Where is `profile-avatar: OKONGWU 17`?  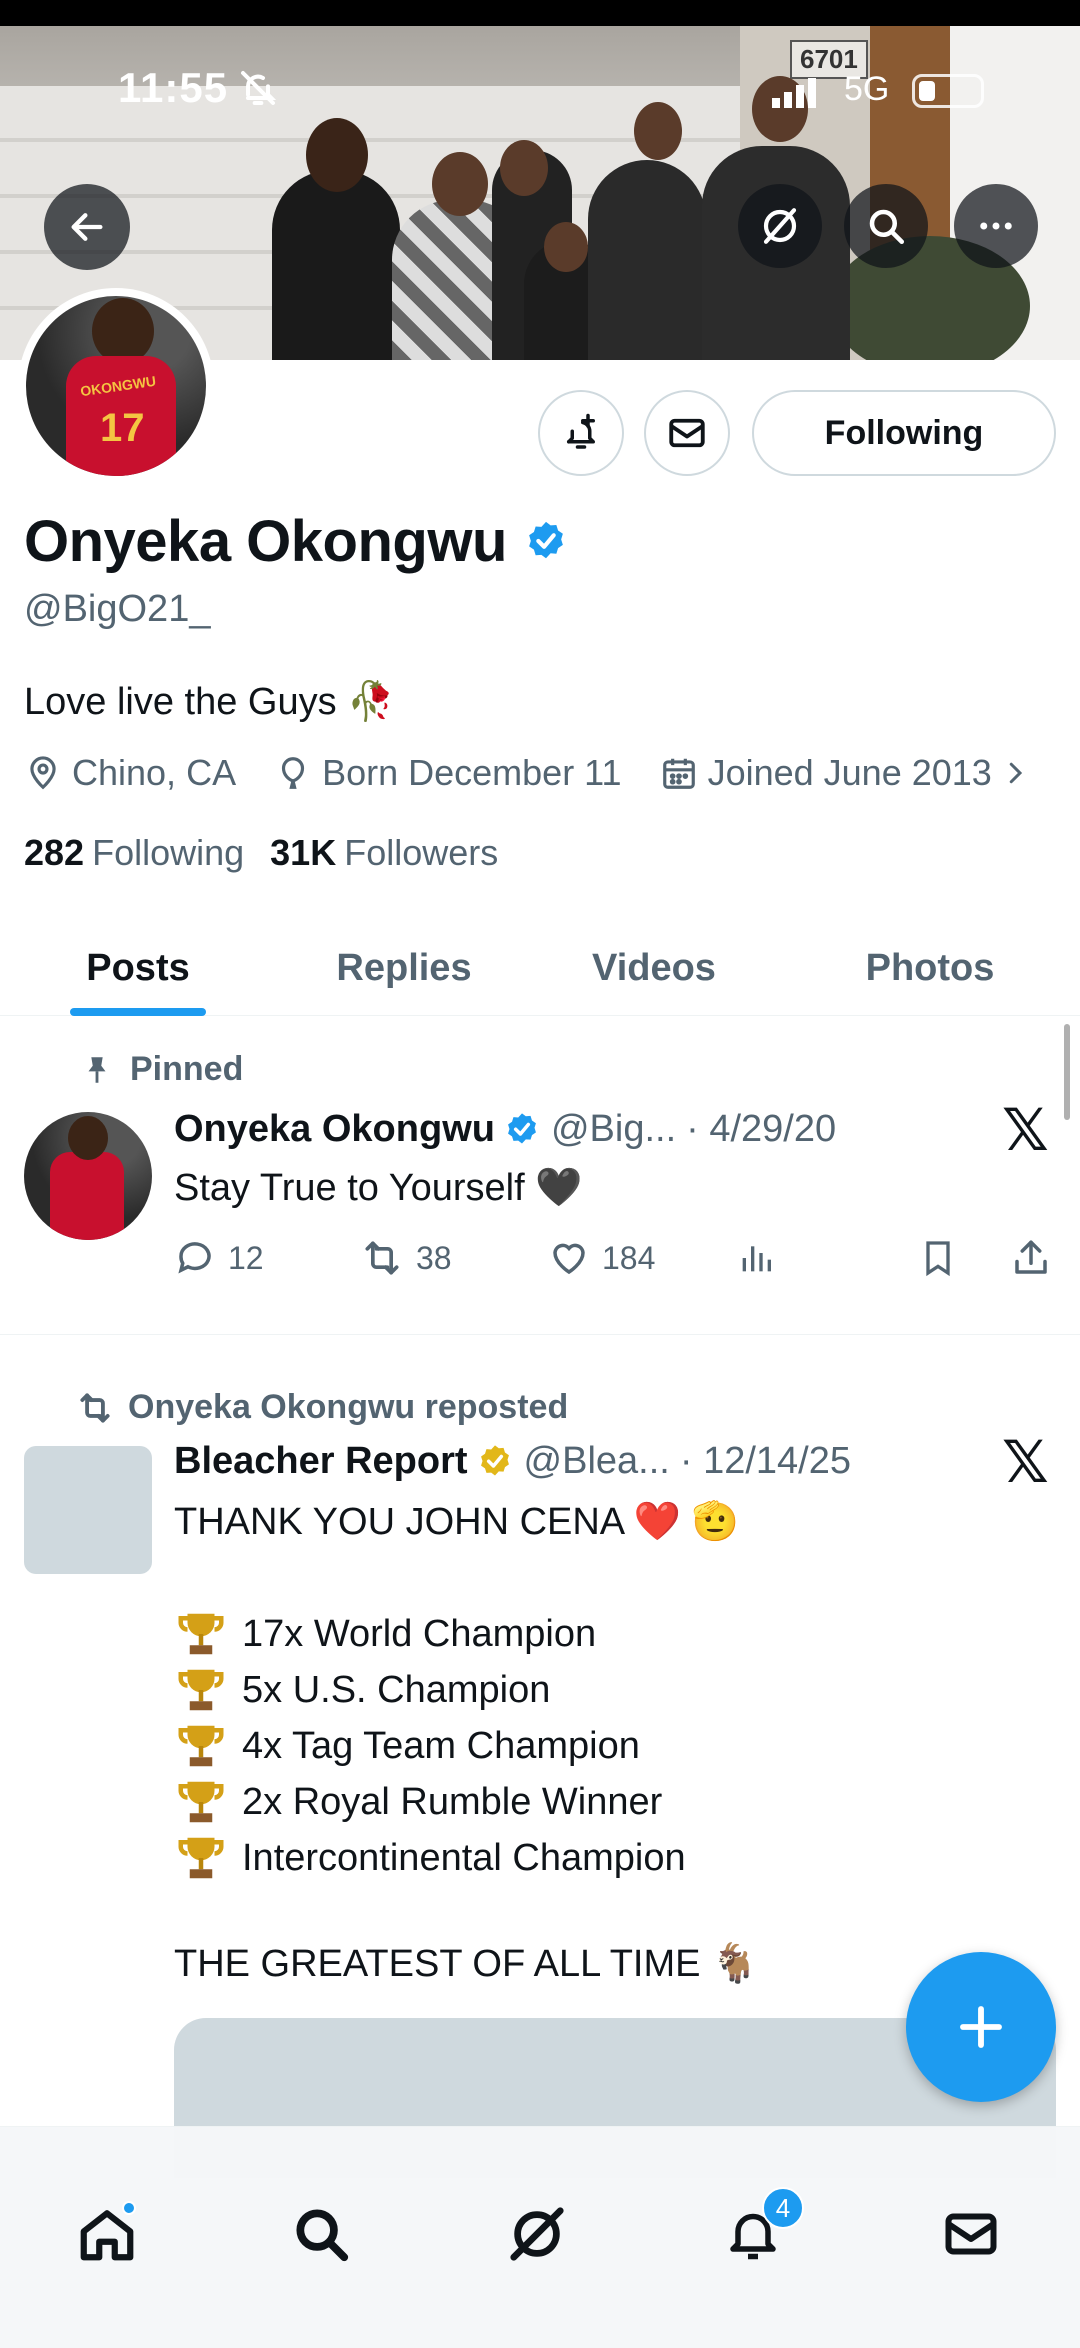
profile-avatar: OKONGWU 17 is located at coordinates (116, 386).